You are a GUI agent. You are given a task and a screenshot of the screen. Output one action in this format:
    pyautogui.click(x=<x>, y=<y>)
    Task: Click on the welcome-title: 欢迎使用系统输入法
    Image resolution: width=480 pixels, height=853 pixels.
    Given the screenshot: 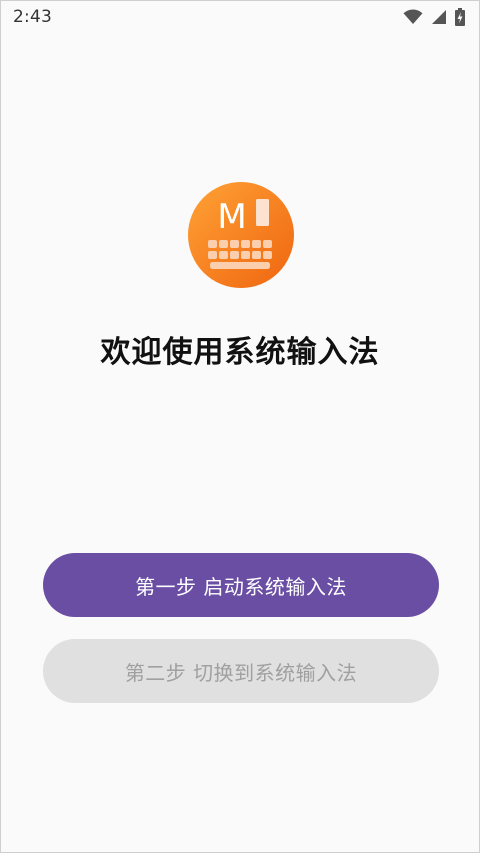 What is the action you would take?
    pyautogui.click(x=240, y=352)
    